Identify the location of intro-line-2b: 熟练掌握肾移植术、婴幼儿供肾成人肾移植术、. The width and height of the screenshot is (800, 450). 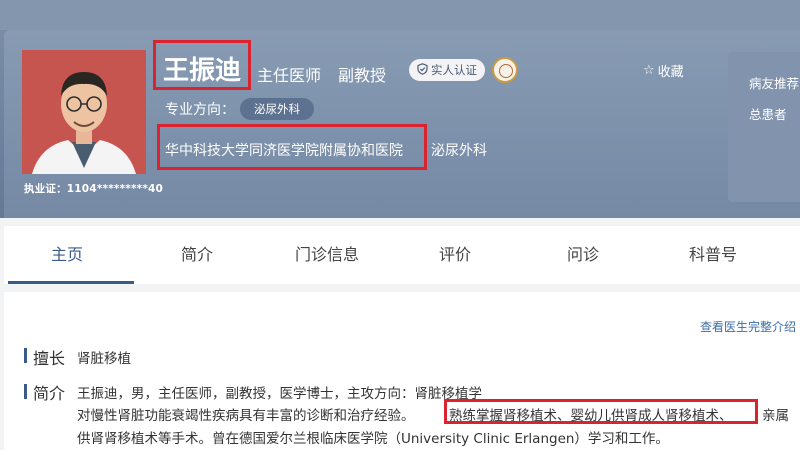
(591, 416).